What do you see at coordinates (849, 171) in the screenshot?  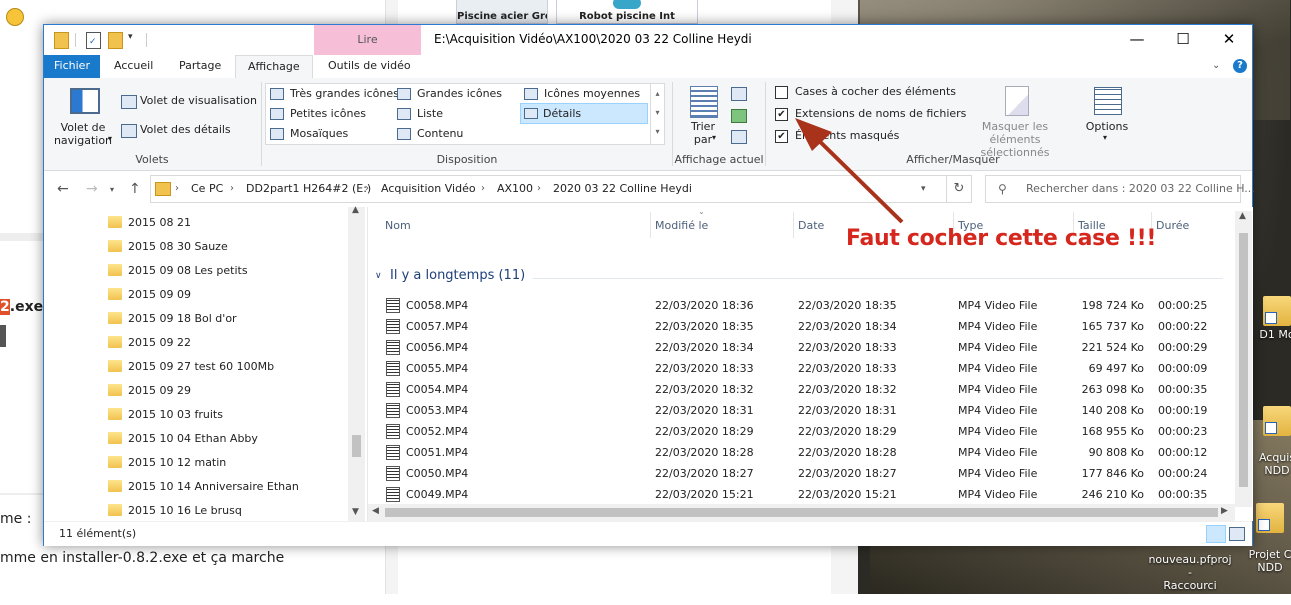 I see `annotation-layer` at bounding box center [849, 171].